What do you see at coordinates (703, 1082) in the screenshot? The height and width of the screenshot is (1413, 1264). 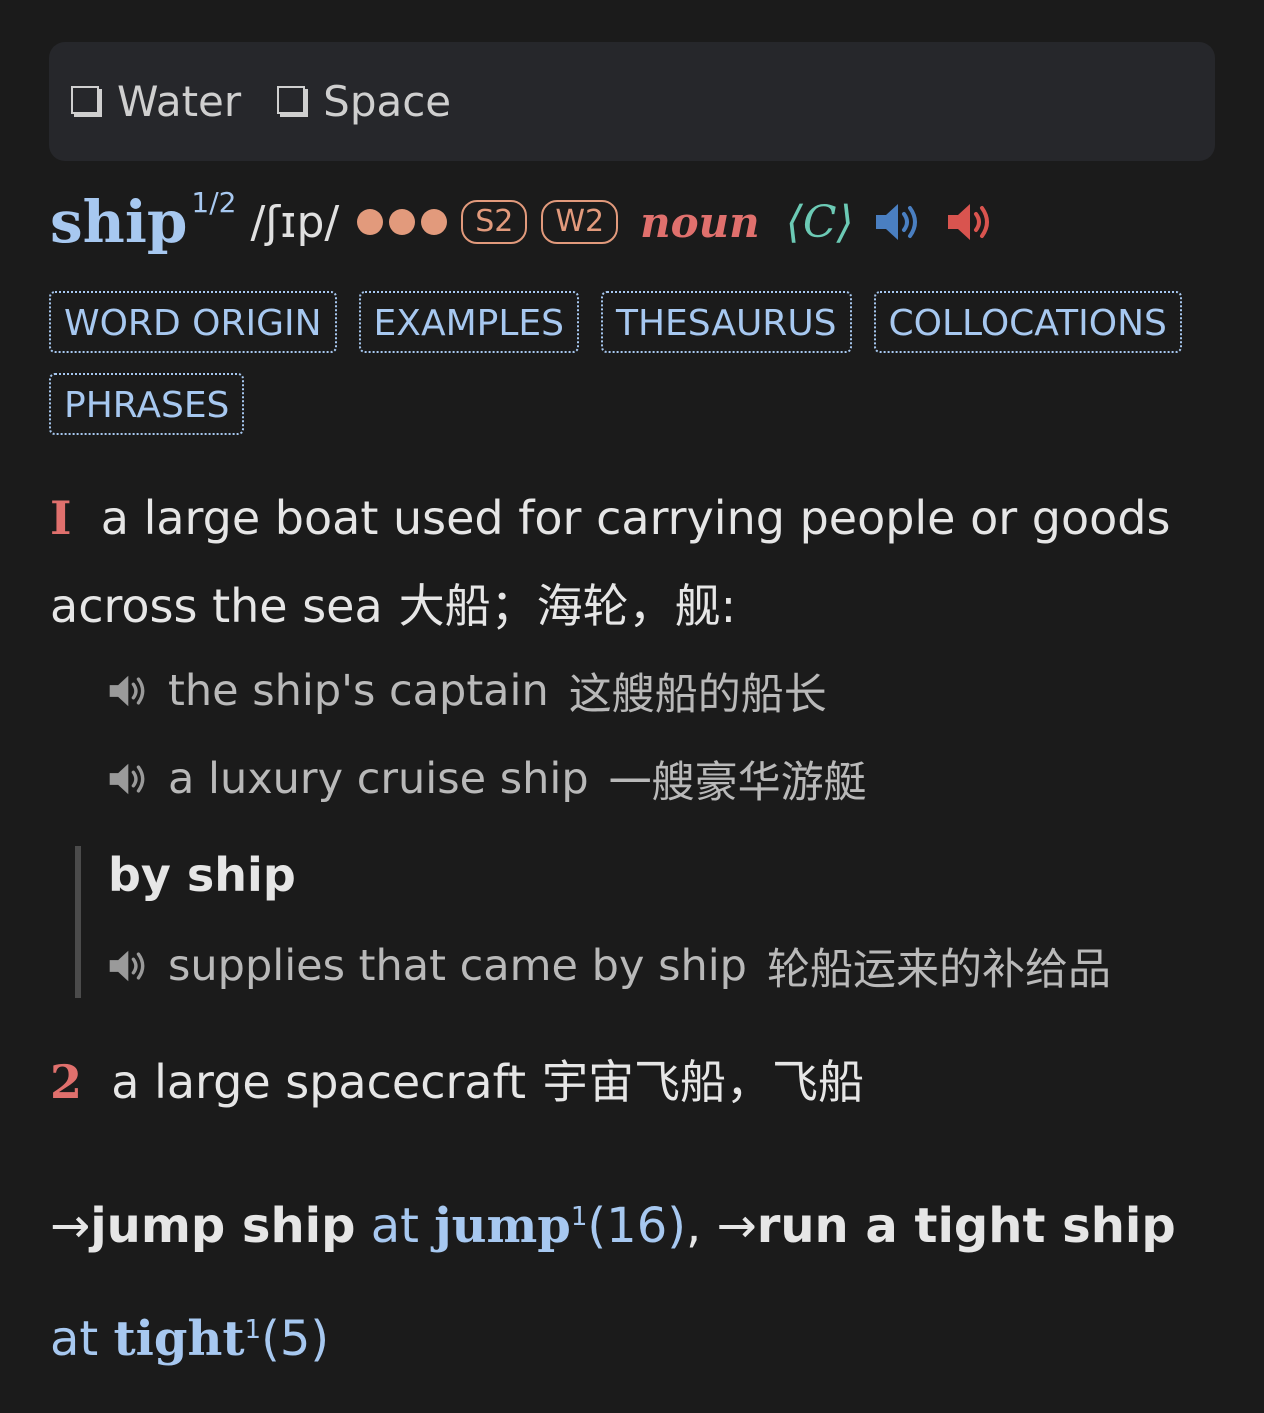 I see `definition-translation: 宇宙飞船，飞船` at bounding box center [703, 1082].